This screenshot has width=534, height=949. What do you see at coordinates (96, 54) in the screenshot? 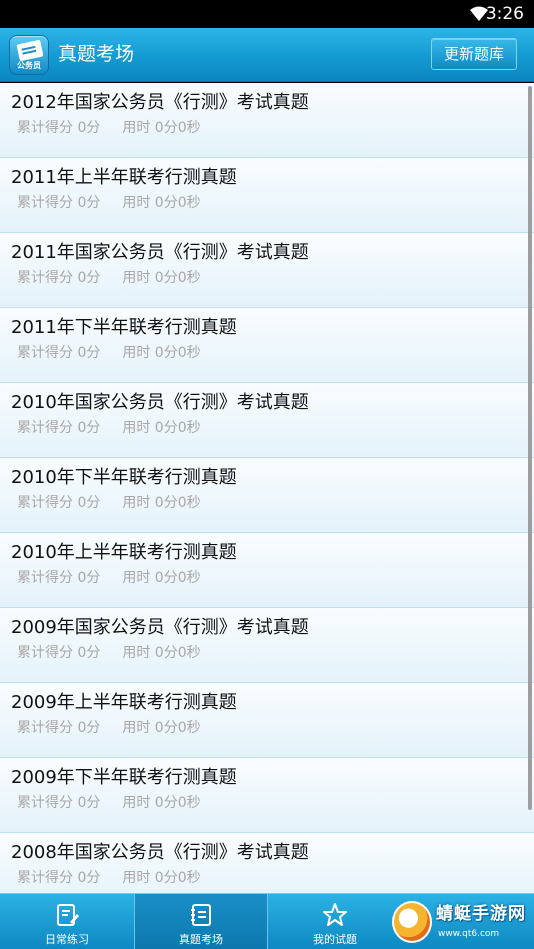
I see `page-title: 真题考场` at bounding box center [96, 54].